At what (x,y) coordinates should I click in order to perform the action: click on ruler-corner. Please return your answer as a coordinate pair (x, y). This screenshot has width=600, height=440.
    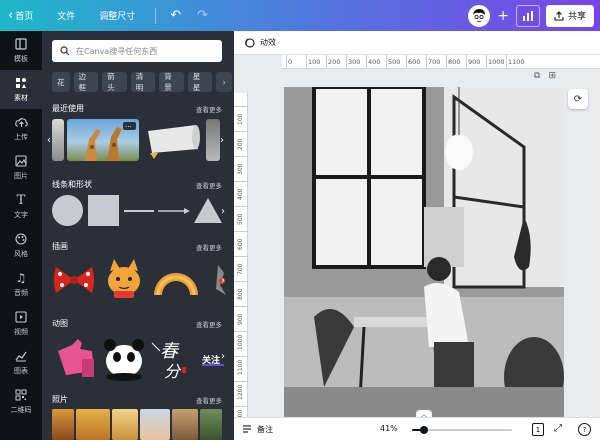
    Looking at the image, I should click on (258, 62).